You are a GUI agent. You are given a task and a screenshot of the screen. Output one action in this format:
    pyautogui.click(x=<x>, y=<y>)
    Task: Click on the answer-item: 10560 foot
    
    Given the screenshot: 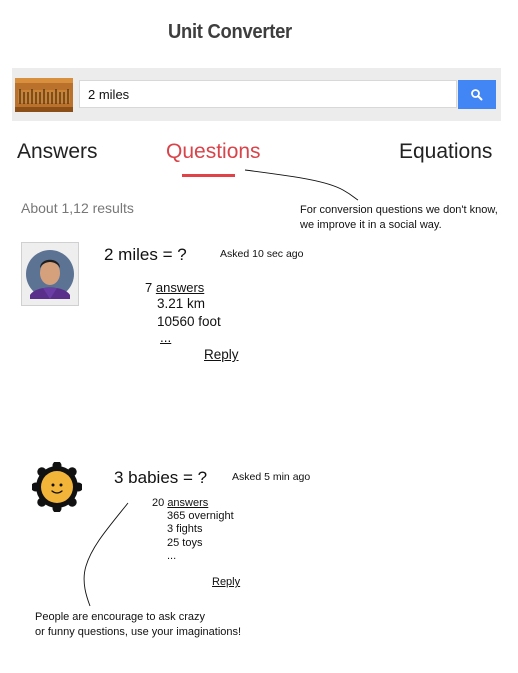 What is the action you would take?
    pyautogui.click(x=189, y=321)
    